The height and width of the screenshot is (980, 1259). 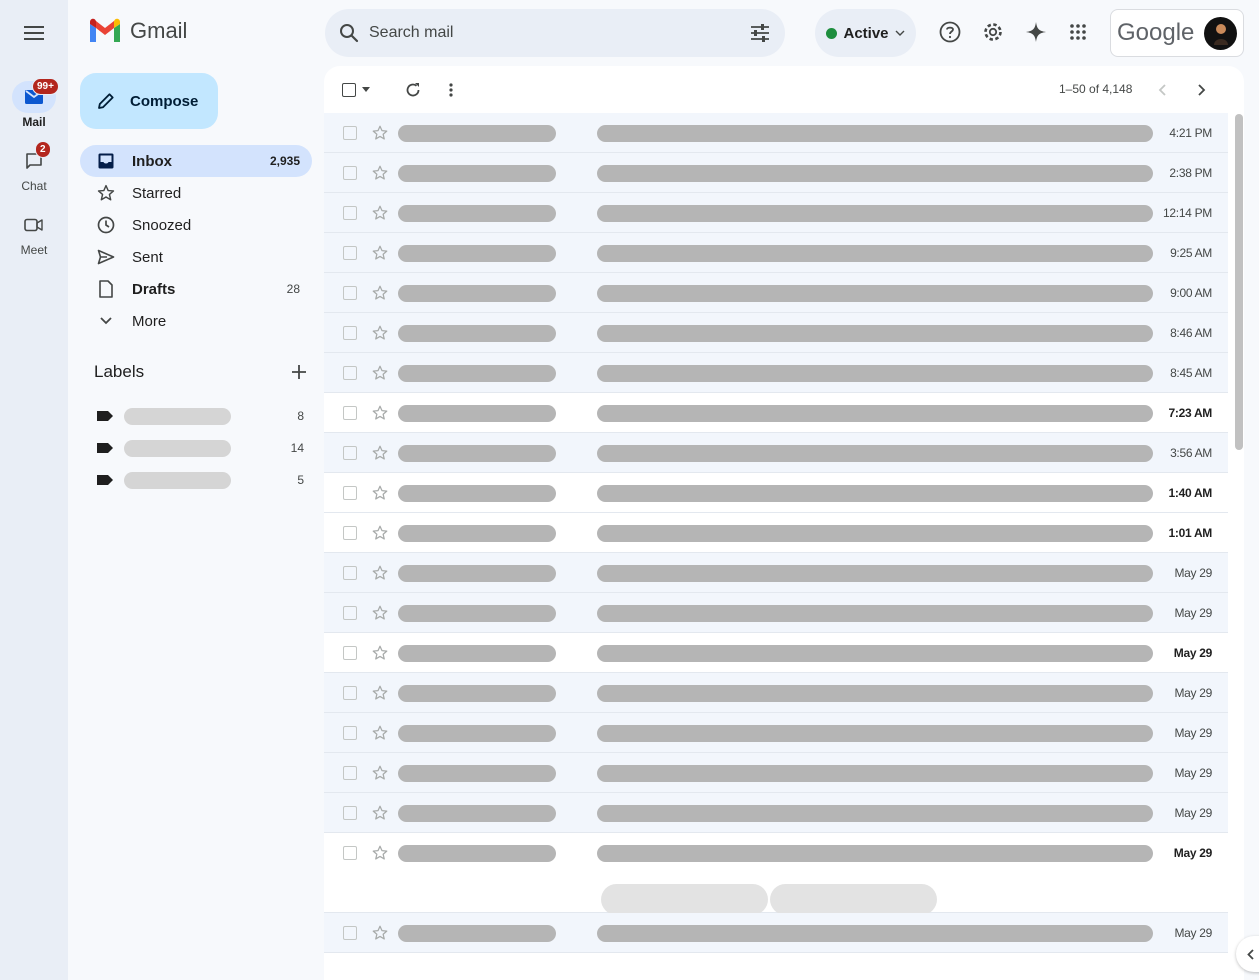 I want to click on gemini-button, so click(x=1036, y=32).